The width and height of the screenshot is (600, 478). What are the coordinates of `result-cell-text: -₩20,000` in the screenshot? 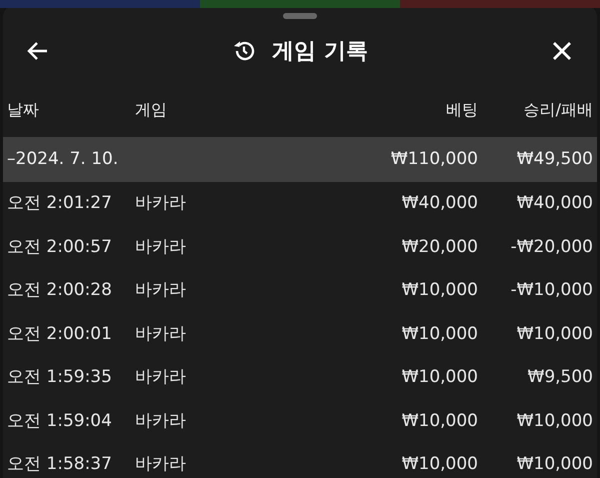 It's located at (551, 247).